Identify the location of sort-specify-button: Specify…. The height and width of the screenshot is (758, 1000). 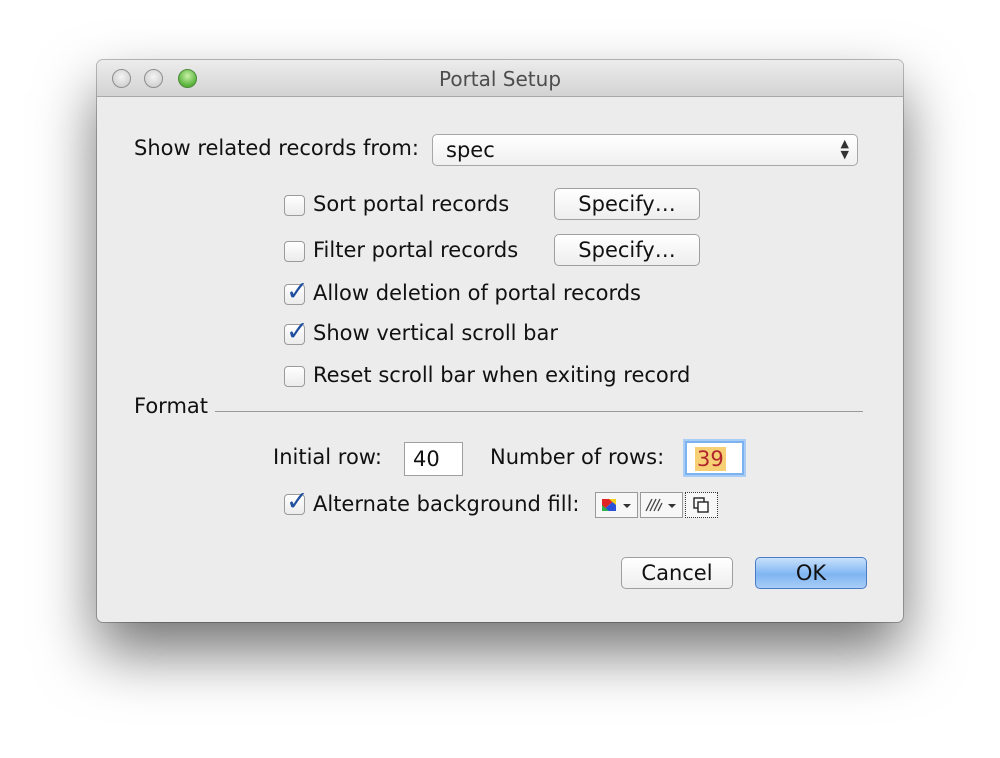
(627, 204).